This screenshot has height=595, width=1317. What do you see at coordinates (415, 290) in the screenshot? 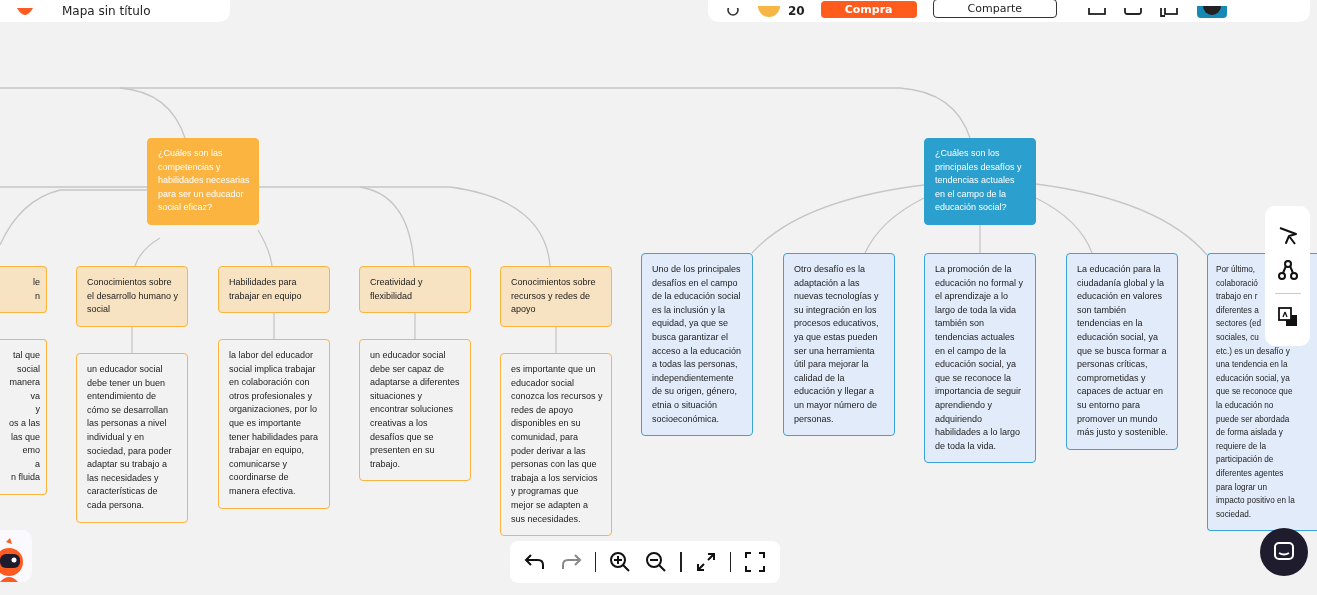
I see `subtopic-node: Creatividad y flexibilidad` at bounding box center [415, 290].